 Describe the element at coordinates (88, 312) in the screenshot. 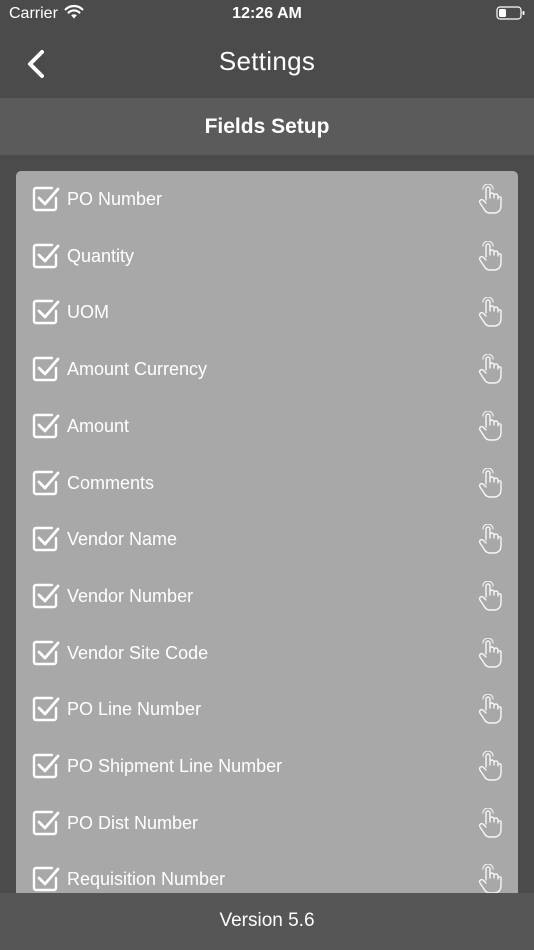

I see `field-label: UOM` at that location.